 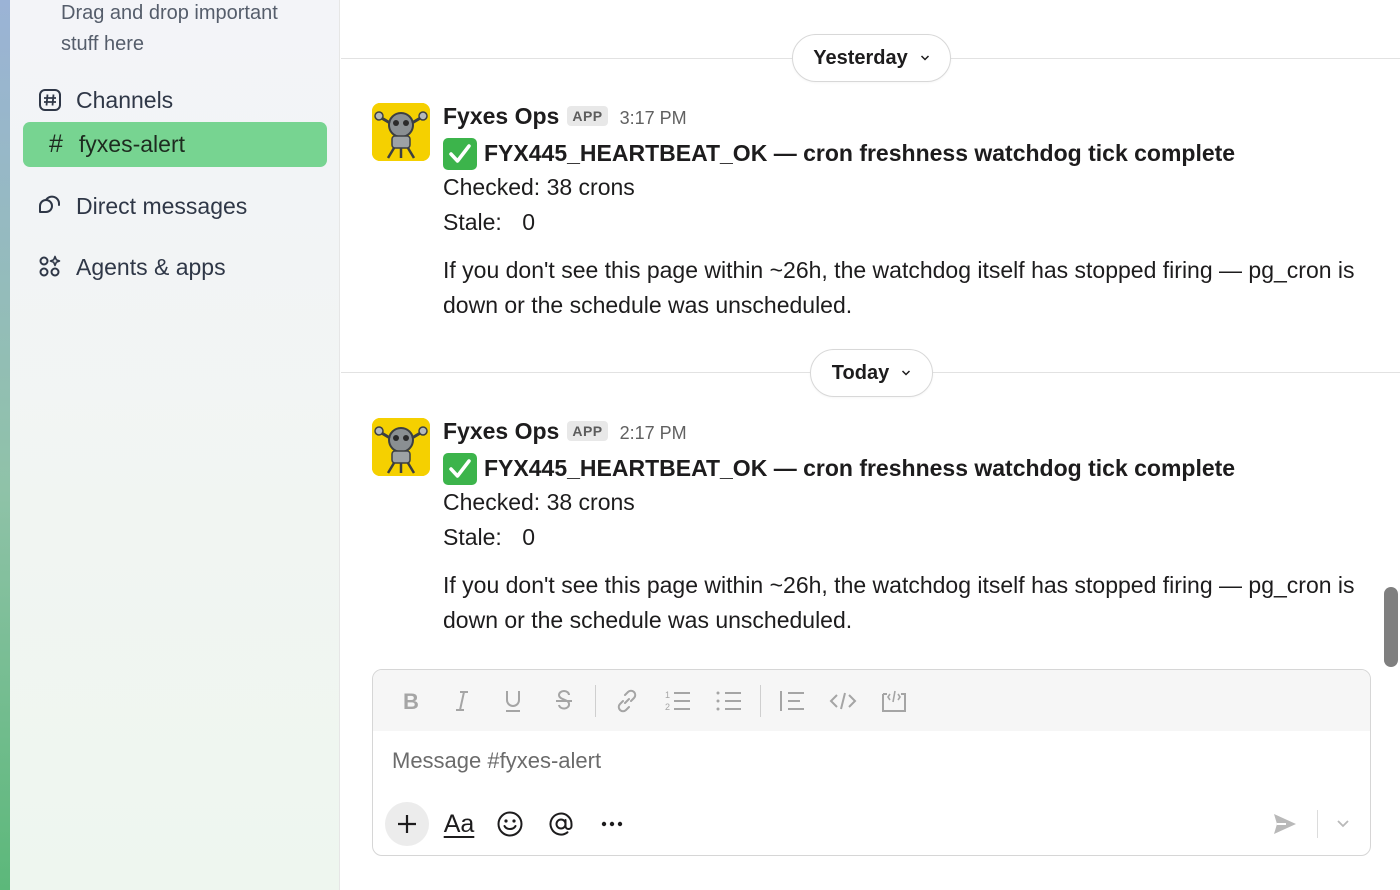 I want to click on svg-text: 1, so click(x=667, y=695).